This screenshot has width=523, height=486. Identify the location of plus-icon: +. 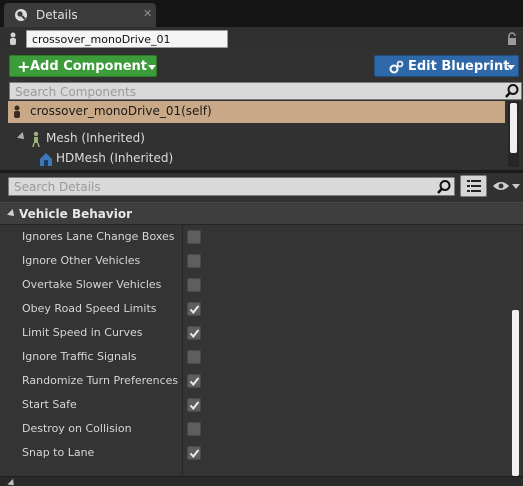
(24, 66).